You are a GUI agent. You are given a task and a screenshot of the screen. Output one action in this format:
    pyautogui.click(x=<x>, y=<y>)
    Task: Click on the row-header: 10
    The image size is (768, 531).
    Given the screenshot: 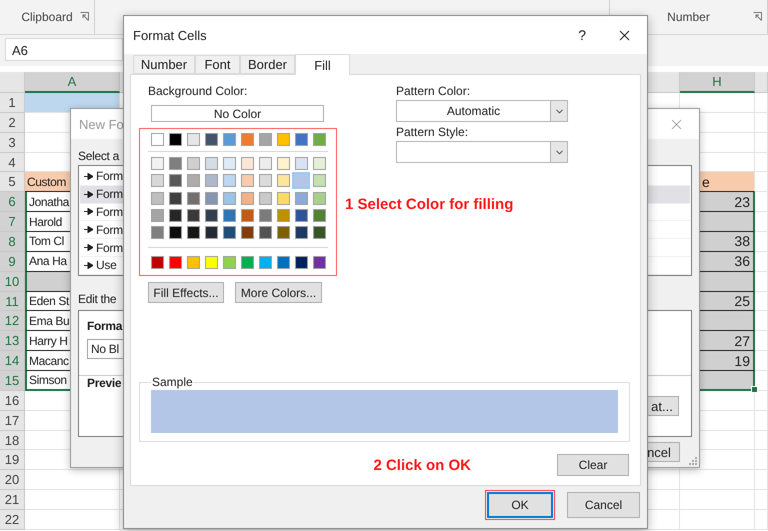 What is the action you would take?
    pyautogui.click(x=12, y=282)
    